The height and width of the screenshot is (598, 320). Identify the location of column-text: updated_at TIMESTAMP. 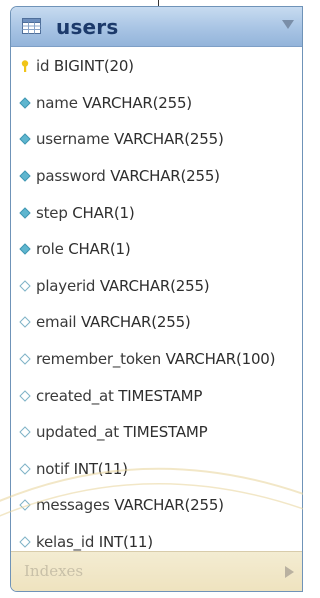
(122, 432).